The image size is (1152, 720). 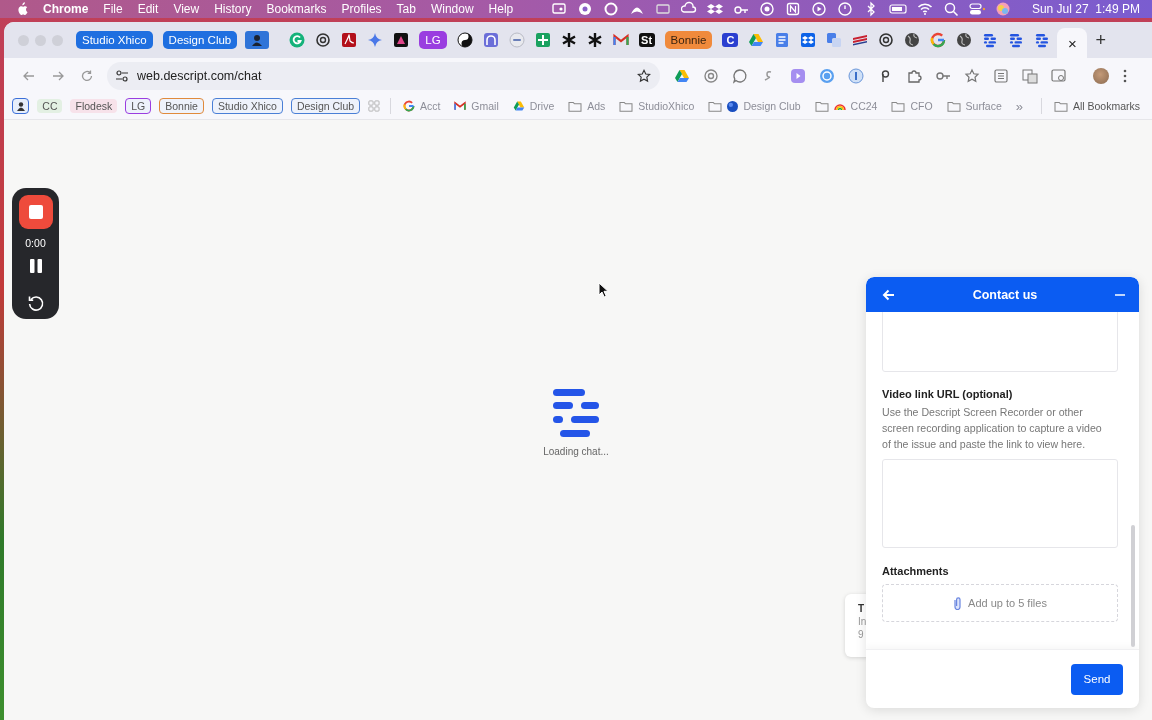 What do you see at coordinates (916, 571) in the screenshot?
I see `field-label: Attachments` at bounding box center [916, 571].